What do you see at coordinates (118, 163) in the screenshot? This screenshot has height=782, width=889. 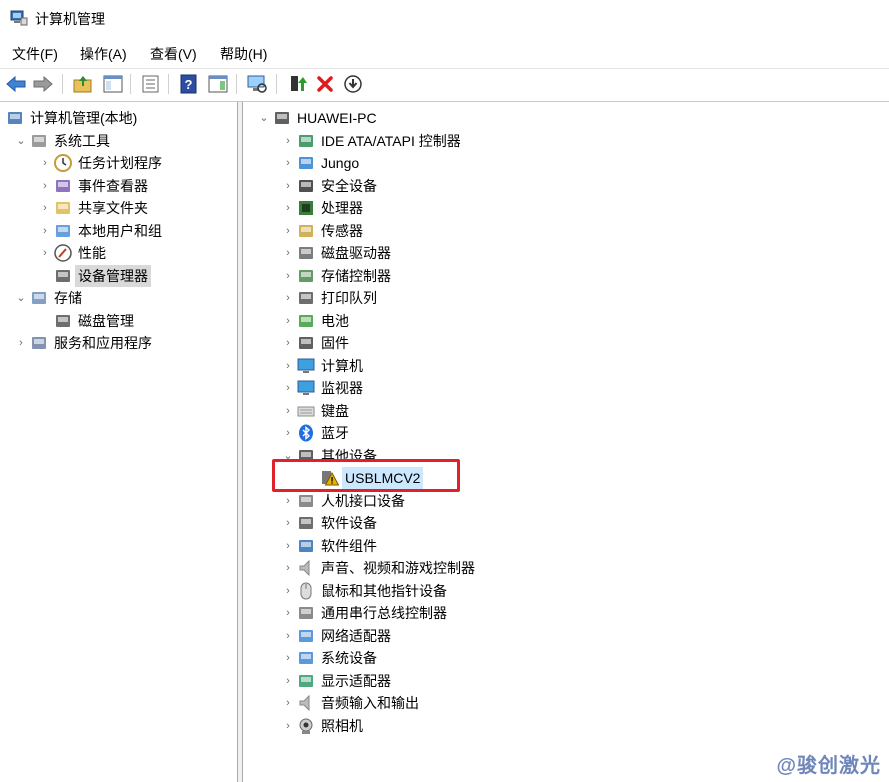 I see `tree-item: › 任务计划程序` at bounding box center [118, 163].